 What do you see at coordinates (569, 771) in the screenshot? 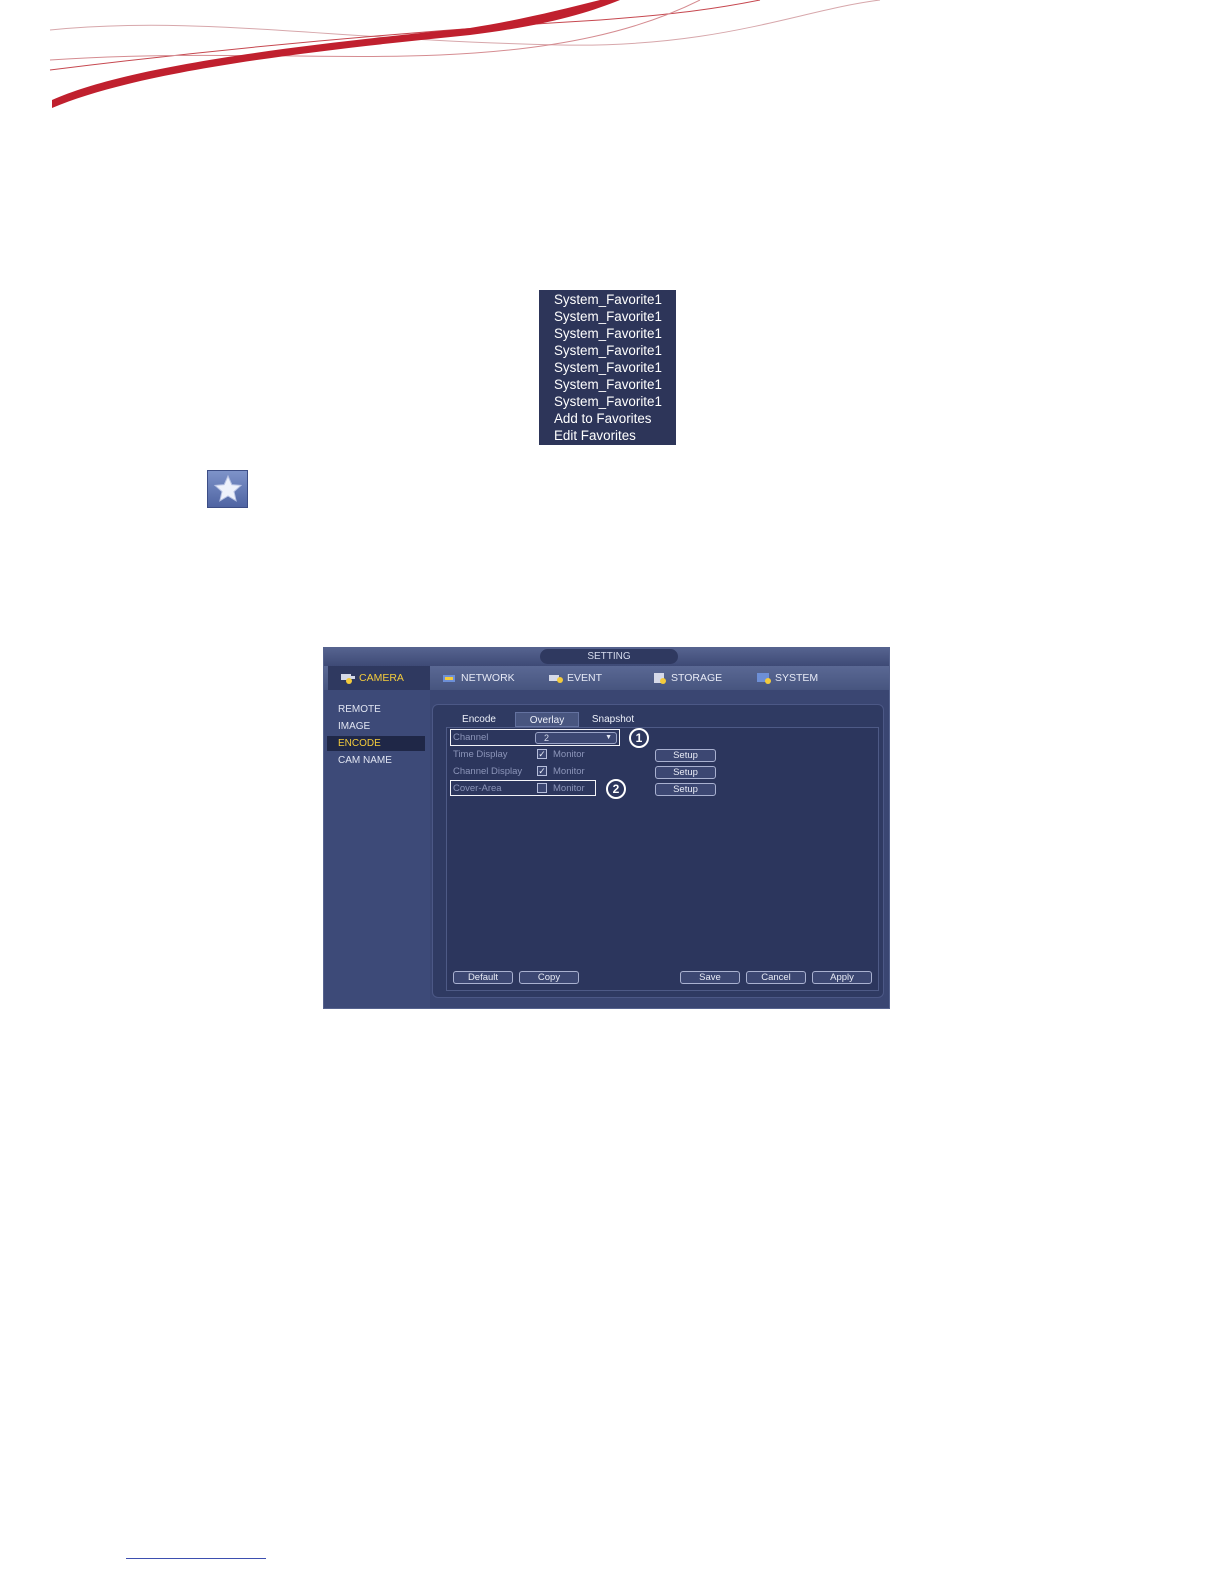
I see `channel-display-monitor-label: Monitor` at bounding box center [569, 771].